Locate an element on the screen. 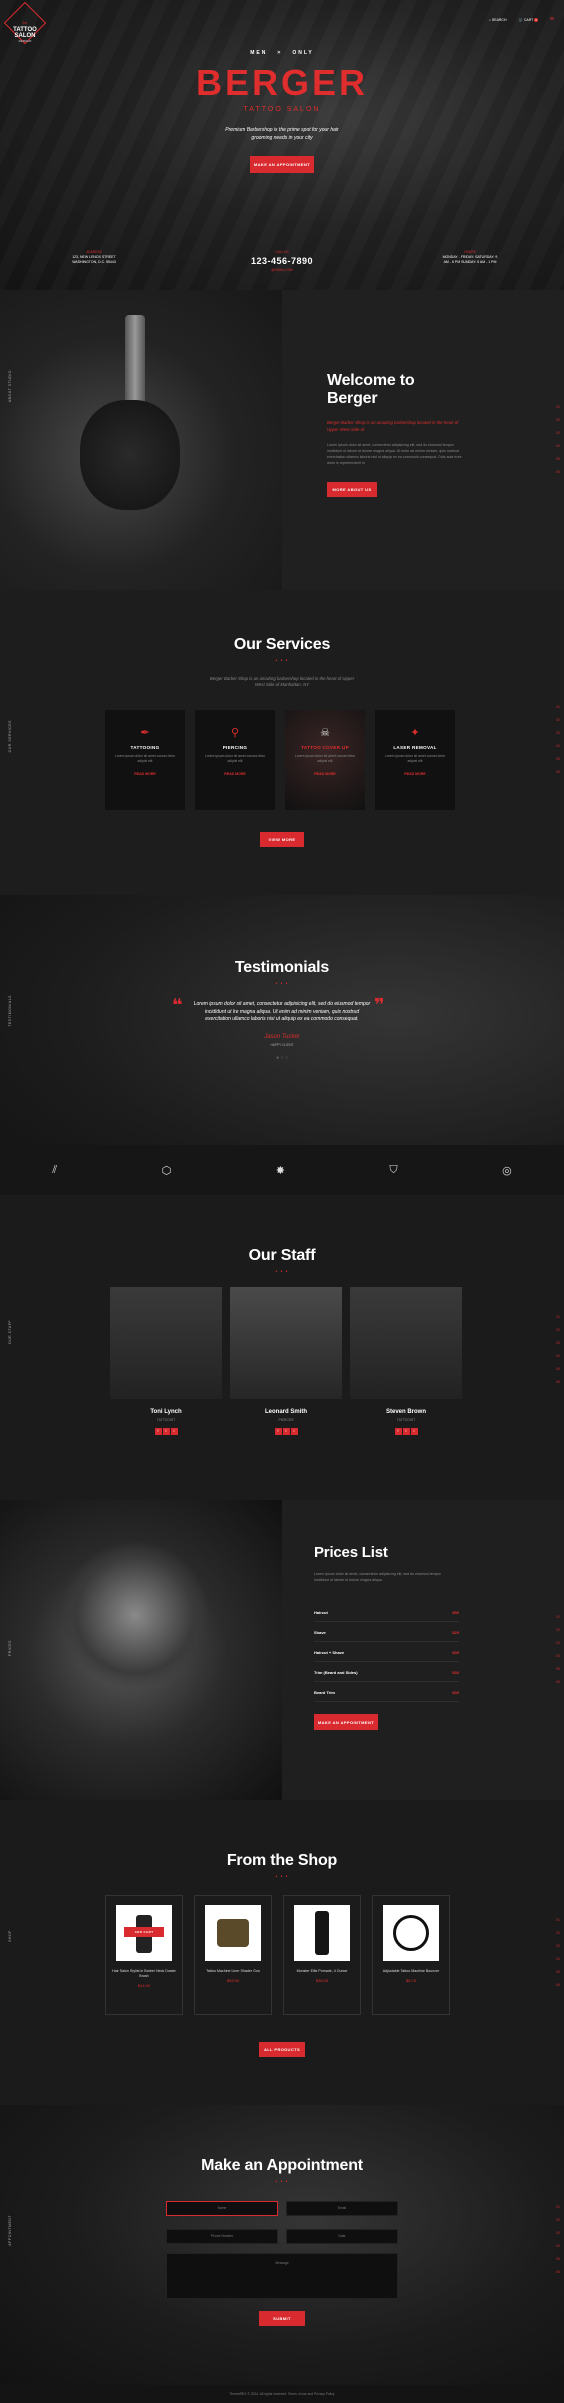 This screenshot has height=2403, width=564. email-link: @GMAIL.COM is located at coordinates (282, 270).